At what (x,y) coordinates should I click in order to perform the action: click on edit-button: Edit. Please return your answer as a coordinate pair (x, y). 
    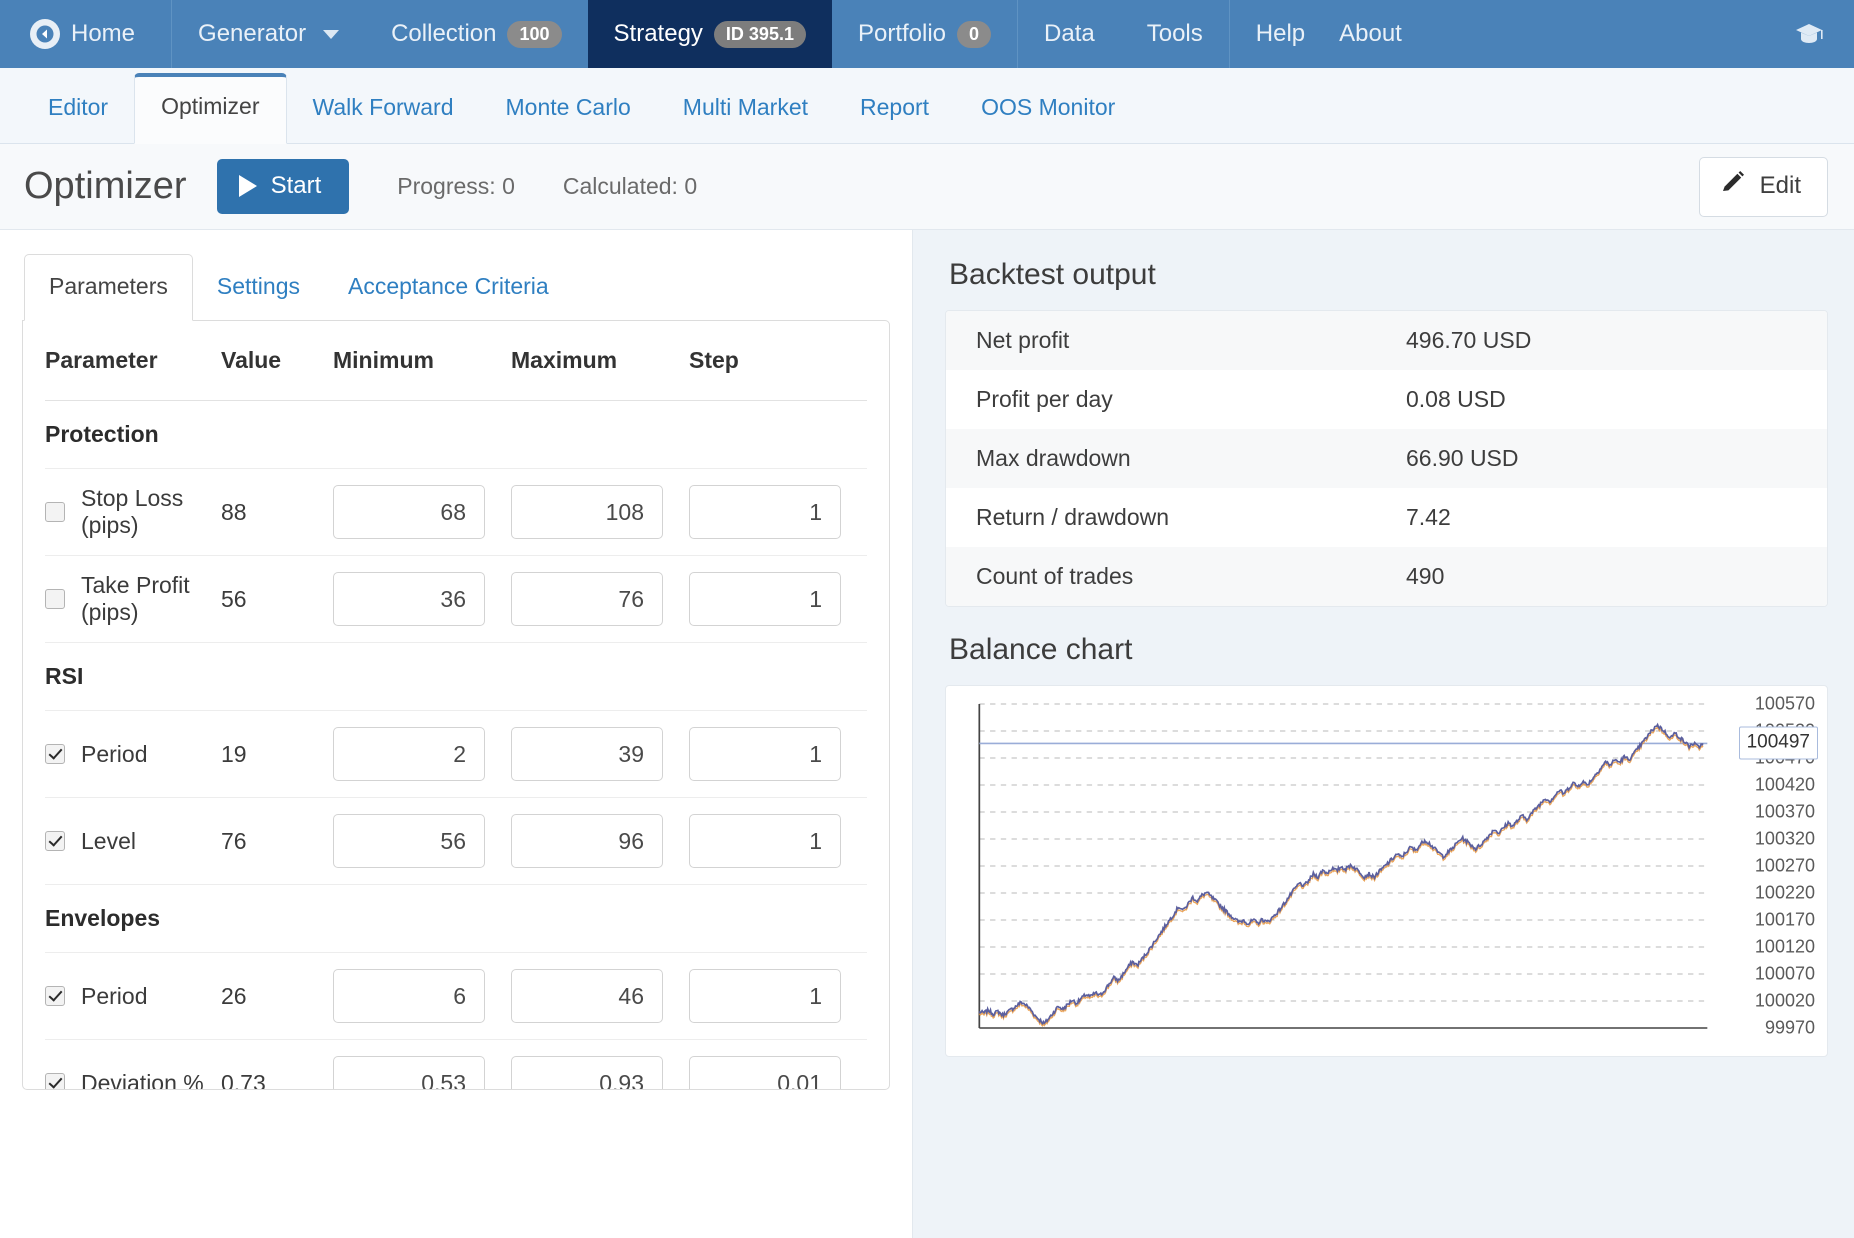
    Looking at the image, I should click on (1763, 186).